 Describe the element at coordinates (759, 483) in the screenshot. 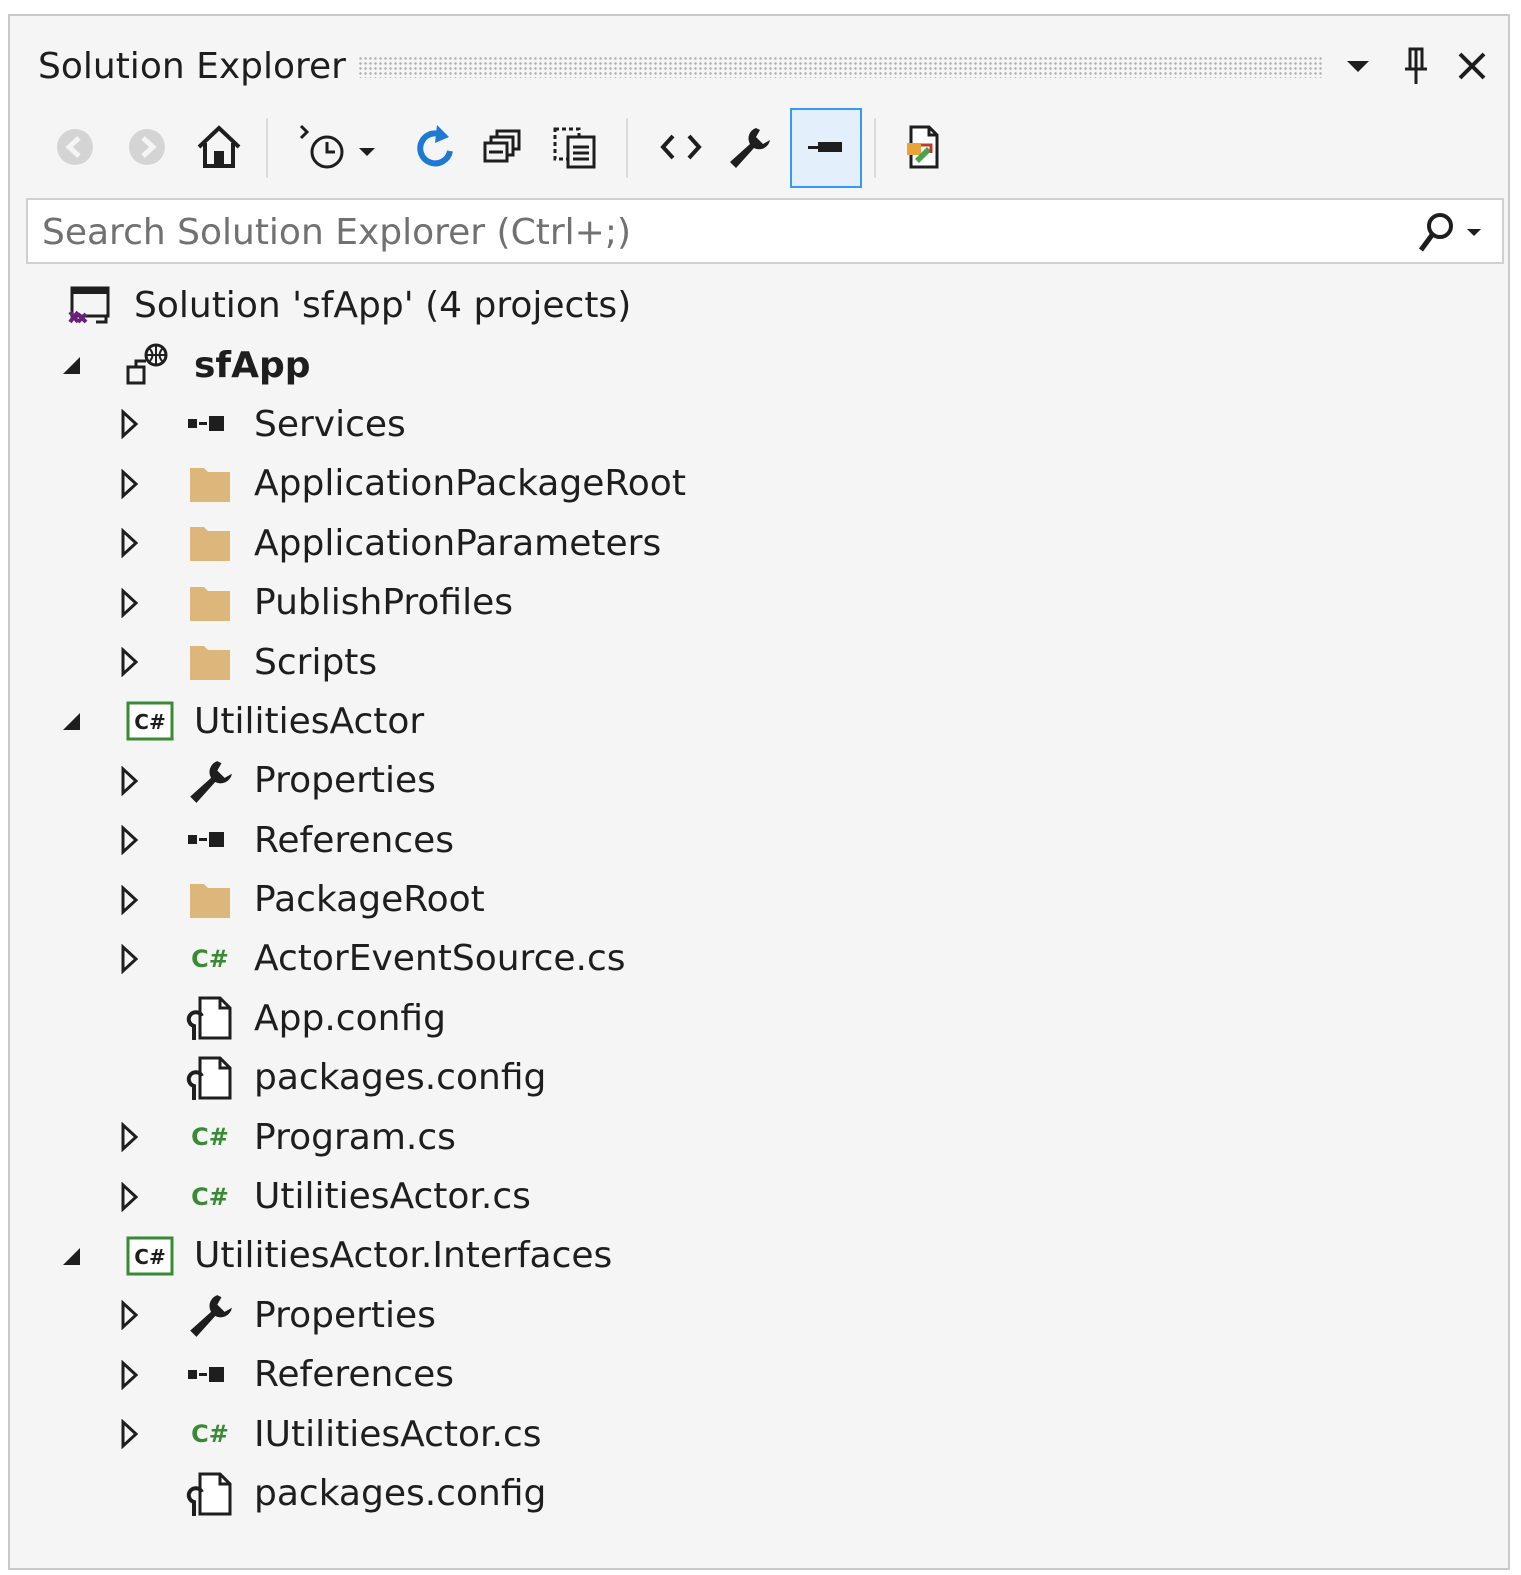

I see `tree-item: ApplicationPackageRoot` at that location.